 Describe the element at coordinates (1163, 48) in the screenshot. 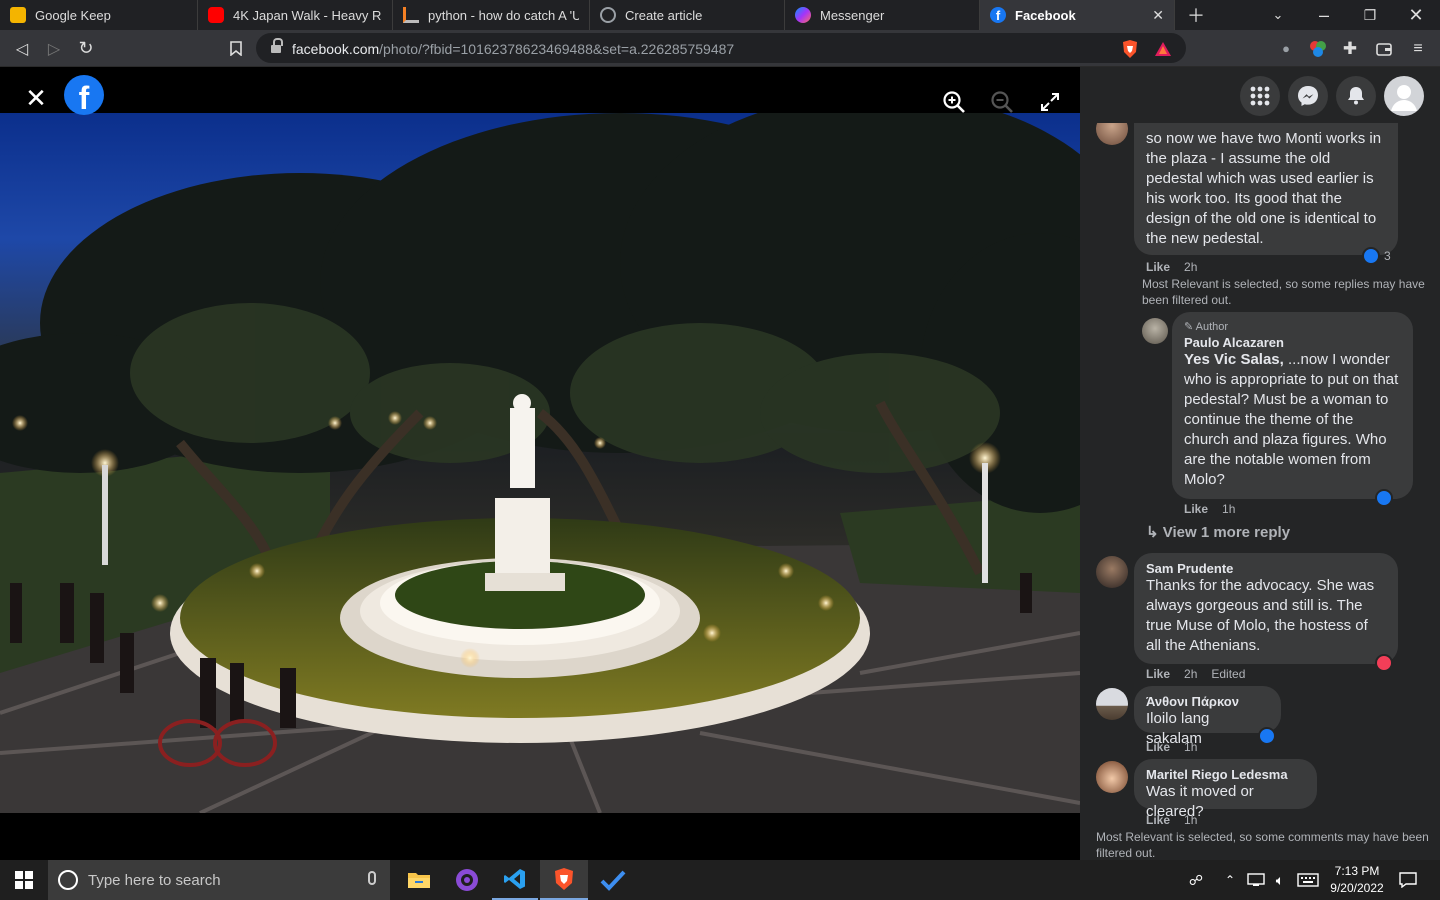

I see `brave-rewards-icon` at that location.